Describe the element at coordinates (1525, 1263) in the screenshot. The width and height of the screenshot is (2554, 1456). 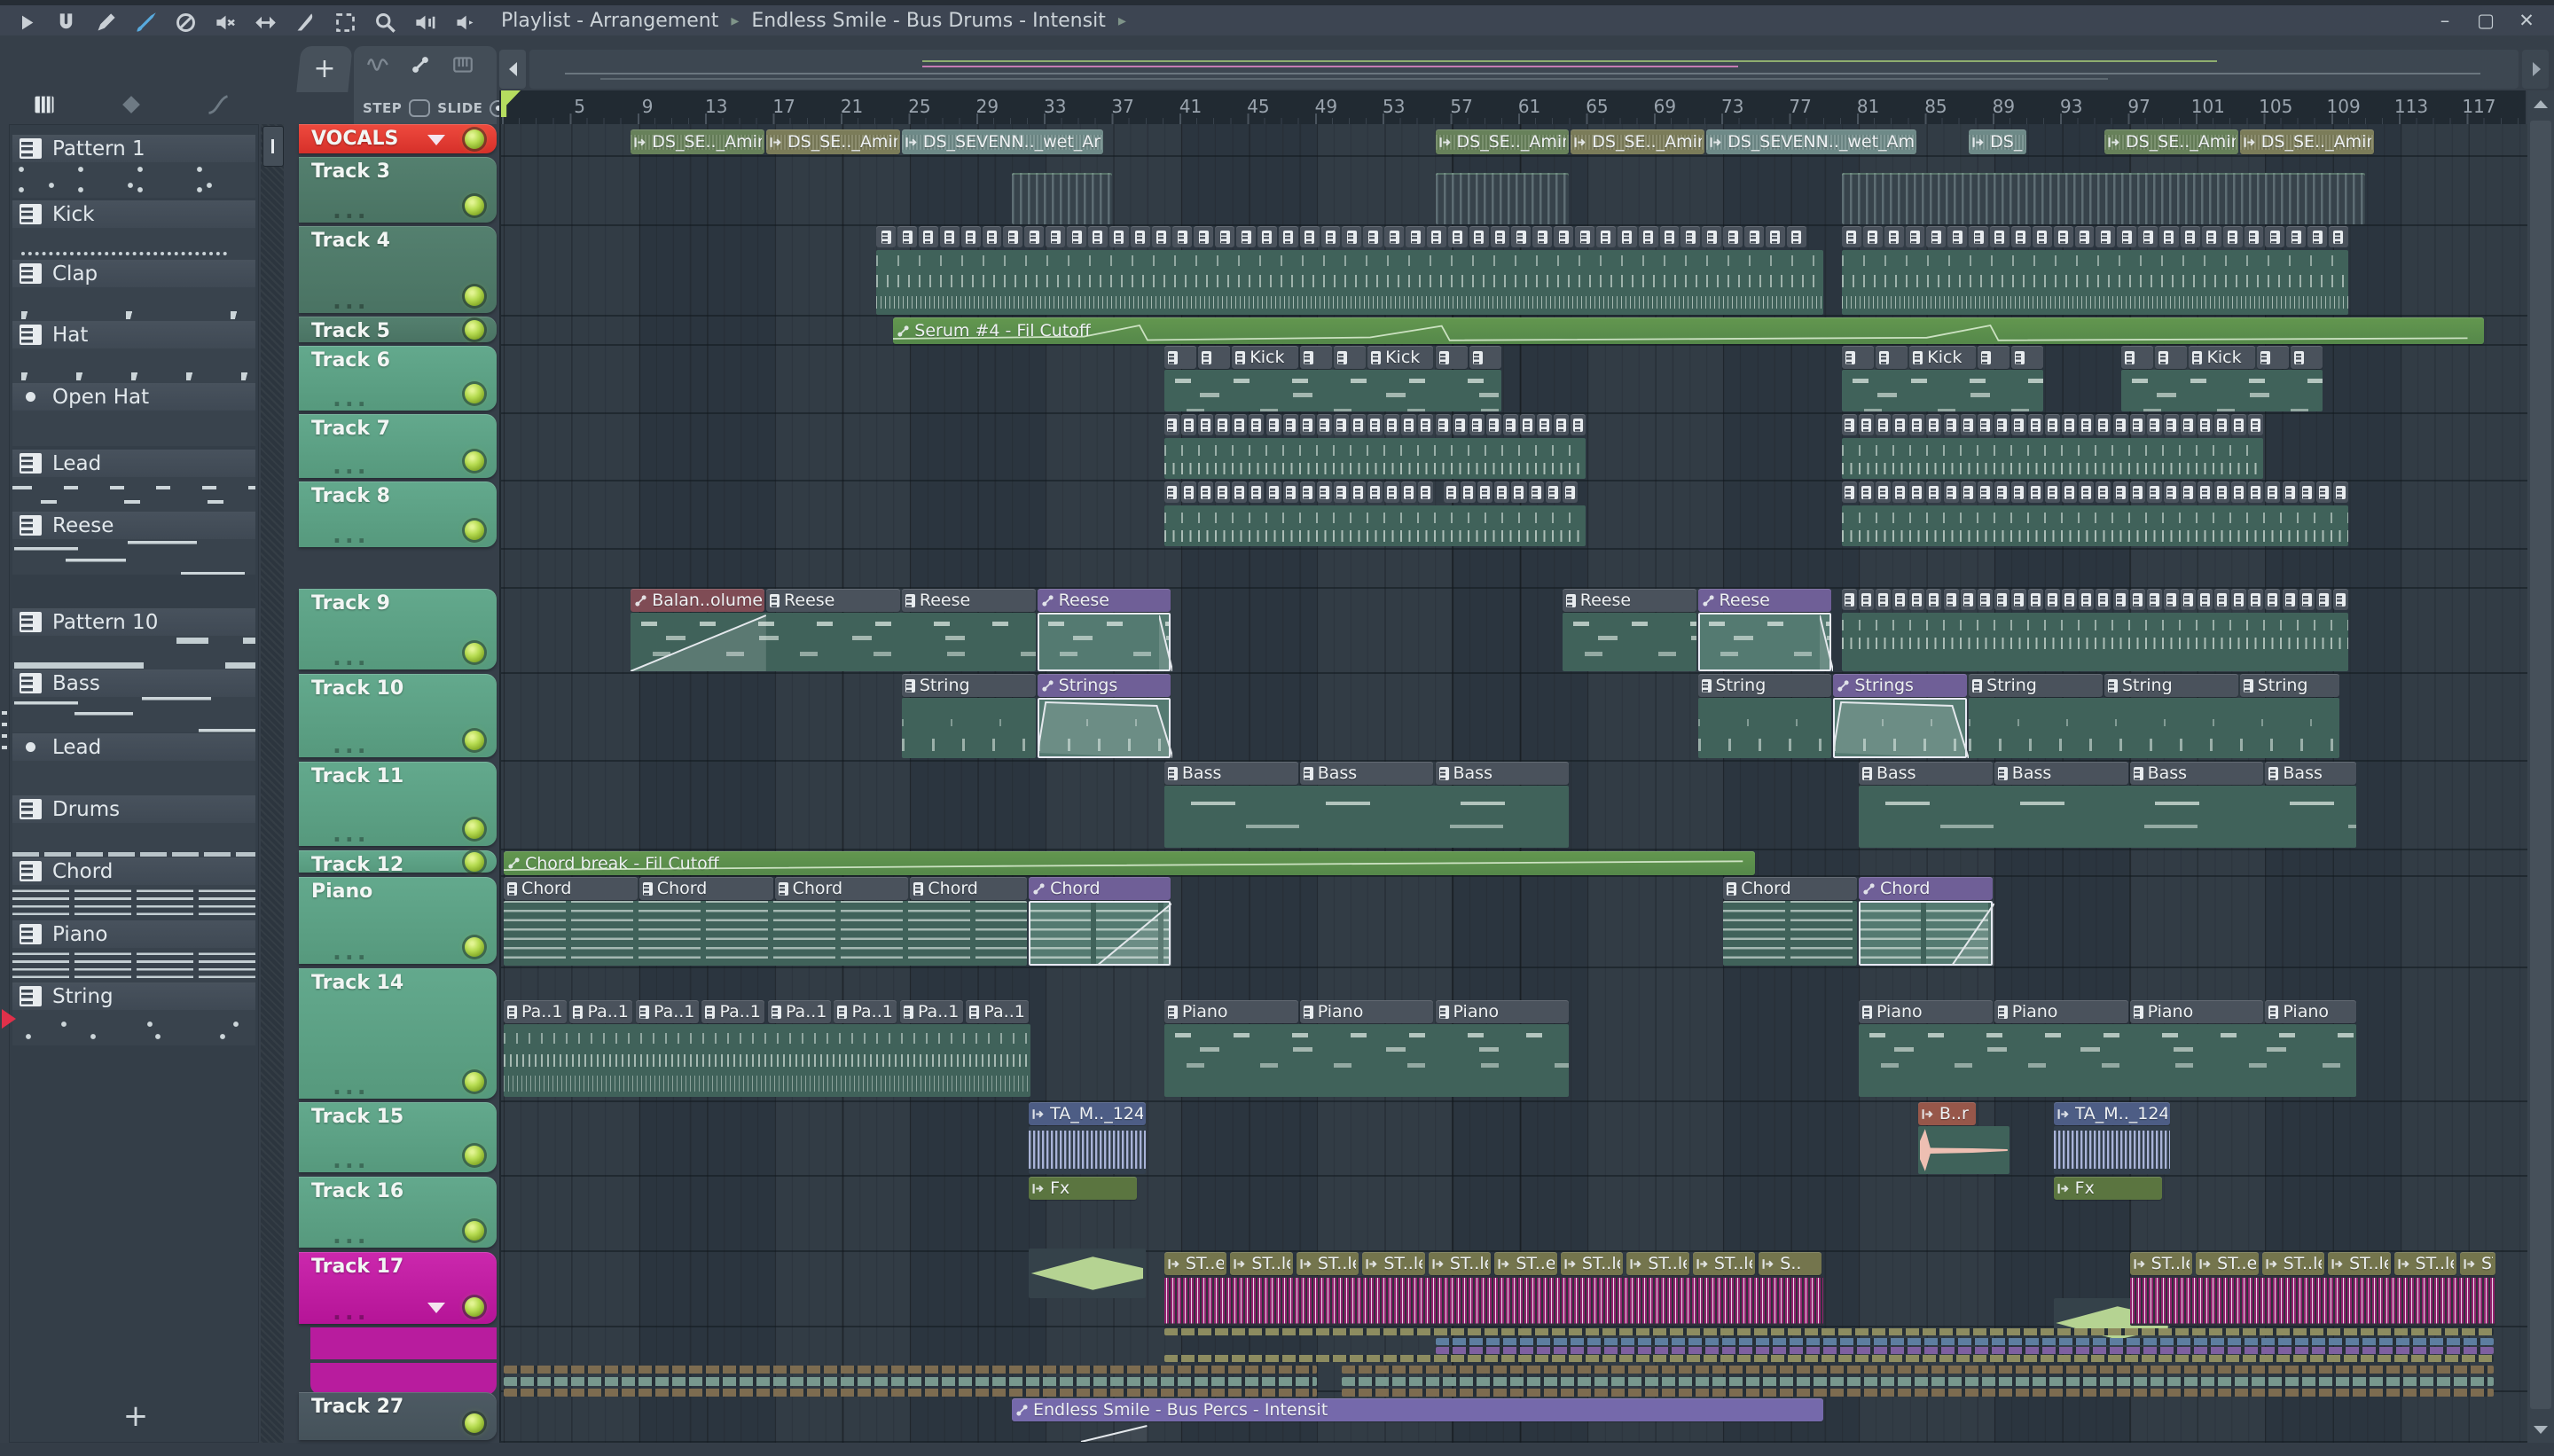
I see `clip-st-e: ST..e` at that location.